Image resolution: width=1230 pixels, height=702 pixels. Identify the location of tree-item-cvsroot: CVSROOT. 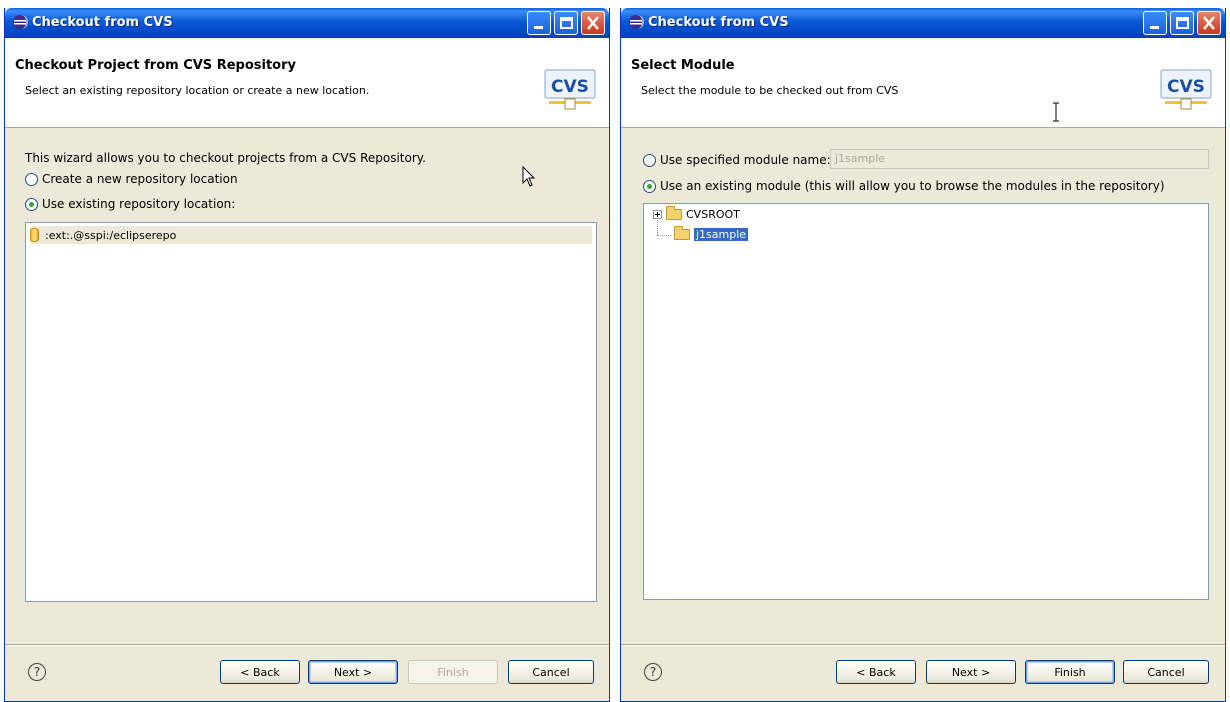
(696, 213).